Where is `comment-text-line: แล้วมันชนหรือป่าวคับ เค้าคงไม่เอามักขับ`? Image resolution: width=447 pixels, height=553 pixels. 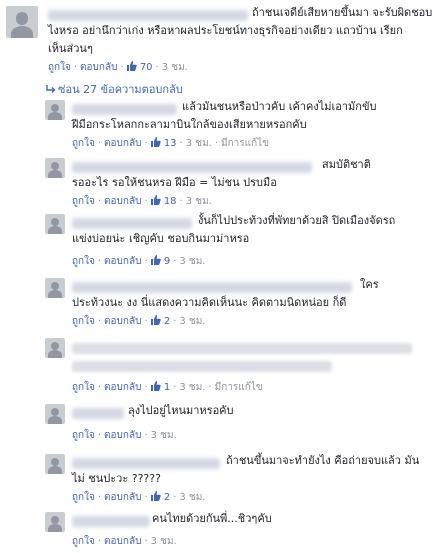
comment-text-line: แล้วมันชนหรือป่าวคับ เค้าคงไม่เอามักขับ is located at coordinates (279, 106).